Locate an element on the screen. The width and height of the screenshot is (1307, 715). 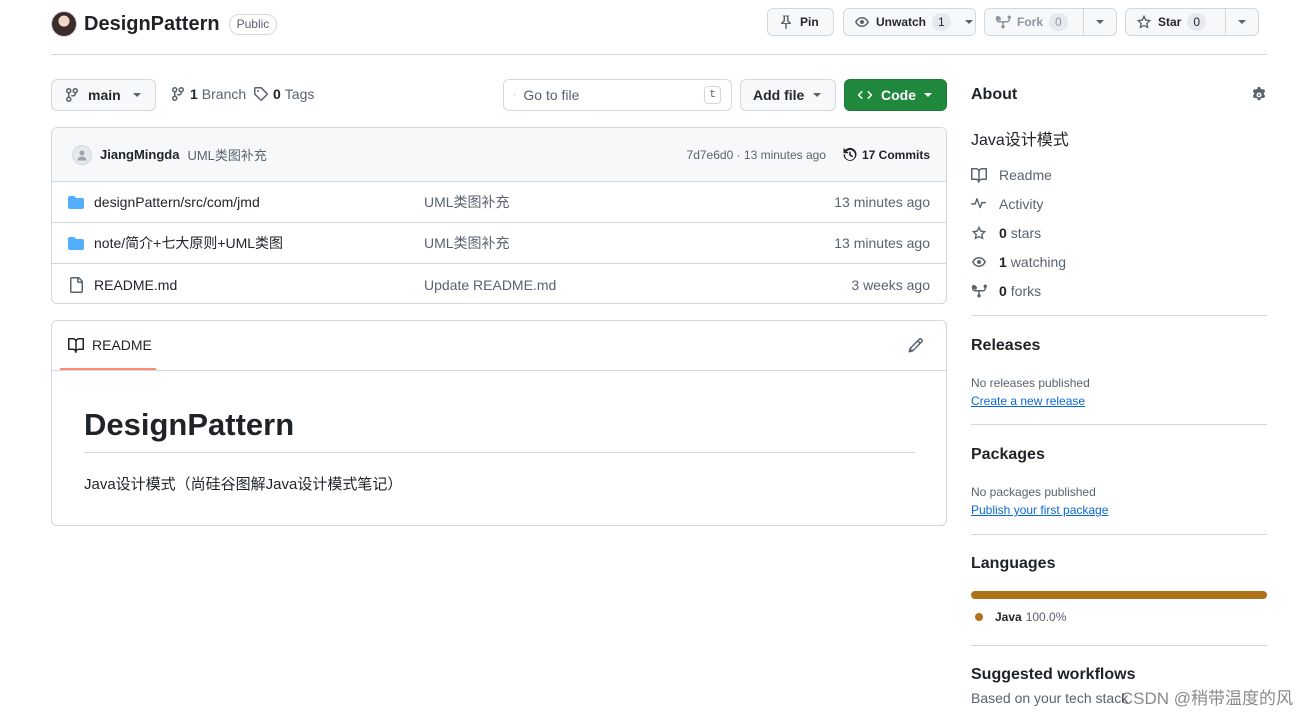
commit-message: UML类图补充 is located at coordinates (436, 154).